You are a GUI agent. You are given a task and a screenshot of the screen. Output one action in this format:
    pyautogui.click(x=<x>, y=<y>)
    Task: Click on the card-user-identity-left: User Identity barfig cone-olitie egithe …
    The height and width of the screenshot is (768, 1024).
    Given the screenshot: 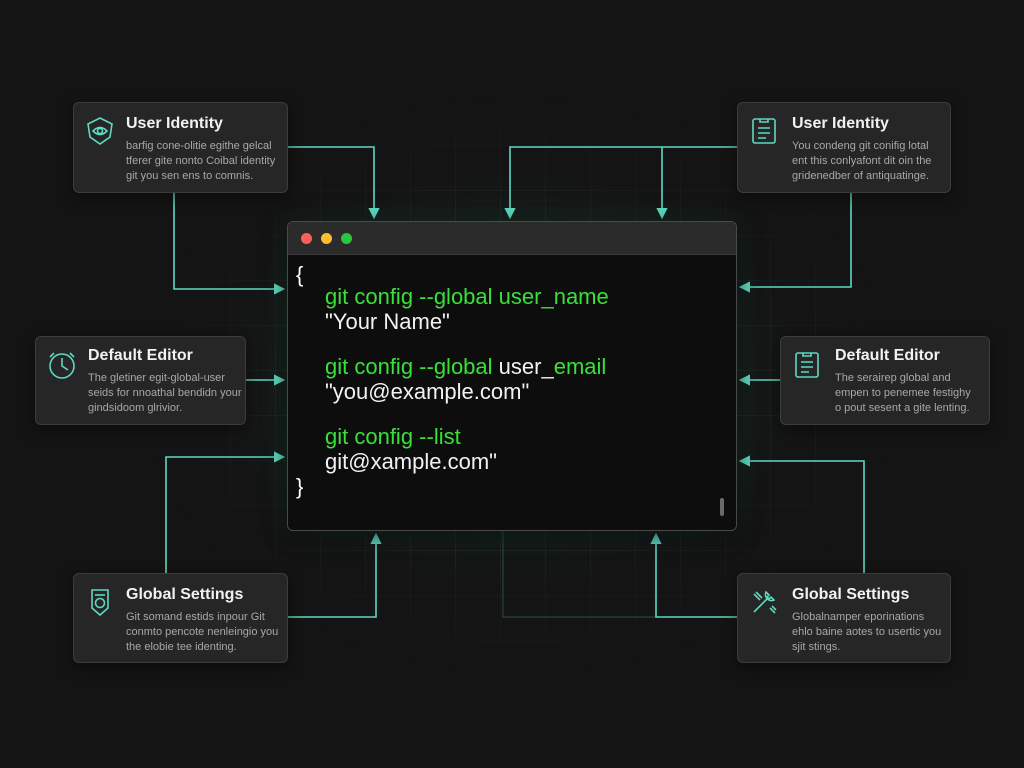 What is the action you would take?
    pyautogui.click(x=180, y=147)
    